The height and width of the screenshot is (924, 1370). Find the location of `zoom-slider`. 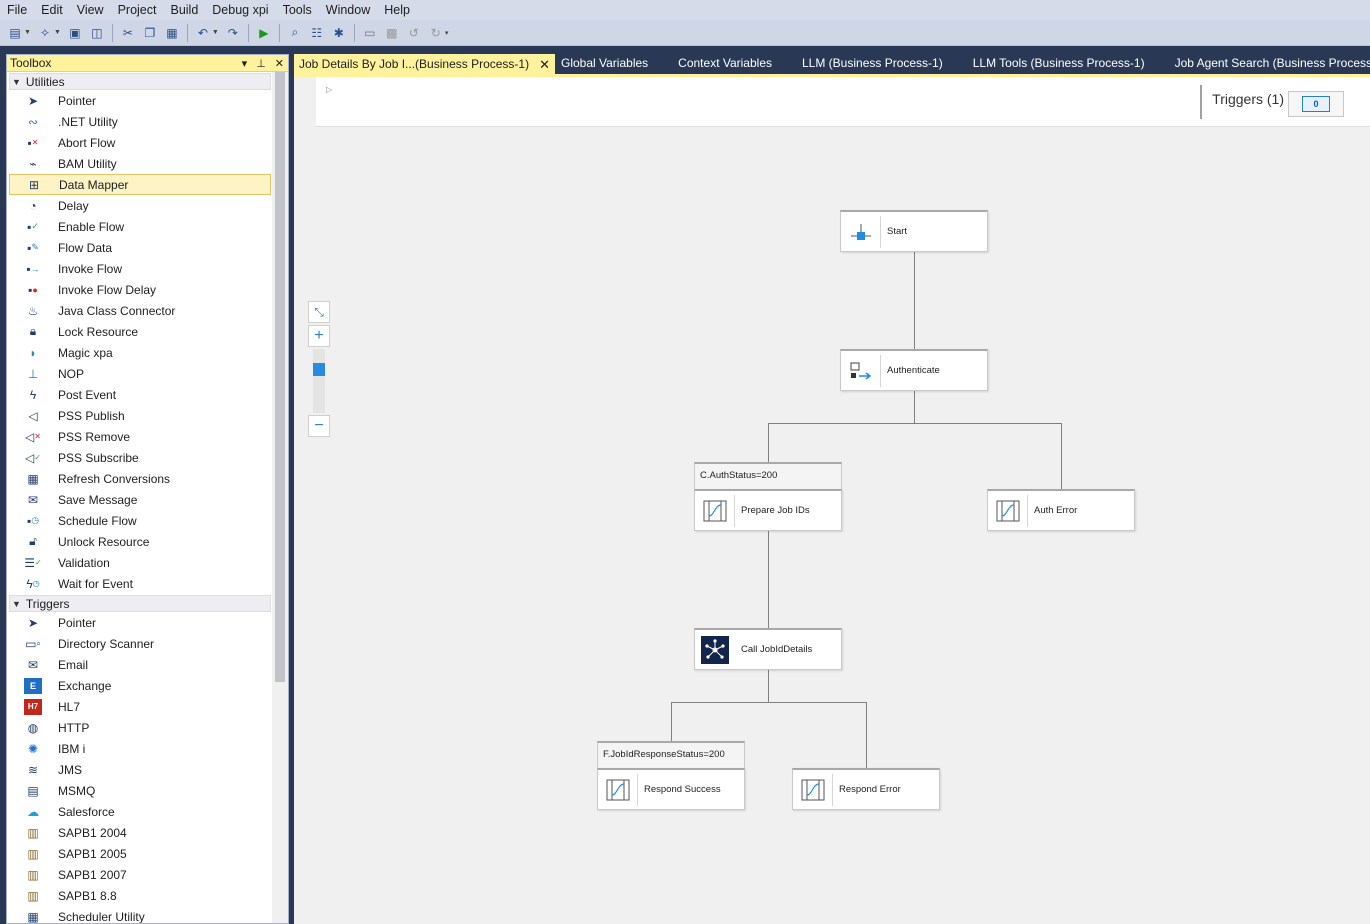

zoom-slider is located at coordinates (319, 381).